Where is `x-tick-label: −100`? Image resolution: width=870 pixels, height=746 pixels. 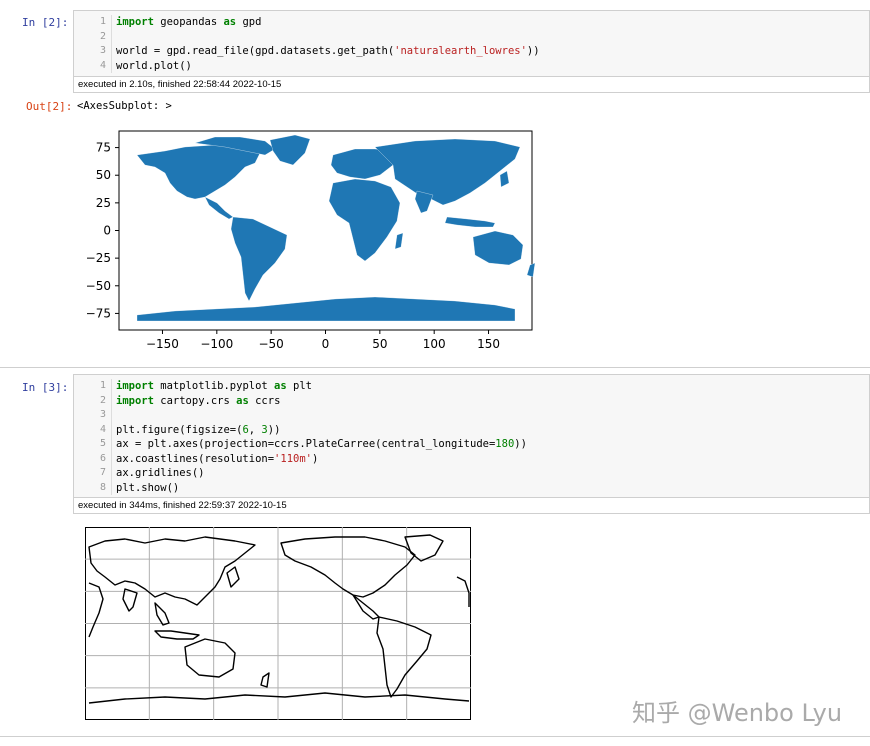
x-tick-label: −100 is located at coordinates (216, 344).